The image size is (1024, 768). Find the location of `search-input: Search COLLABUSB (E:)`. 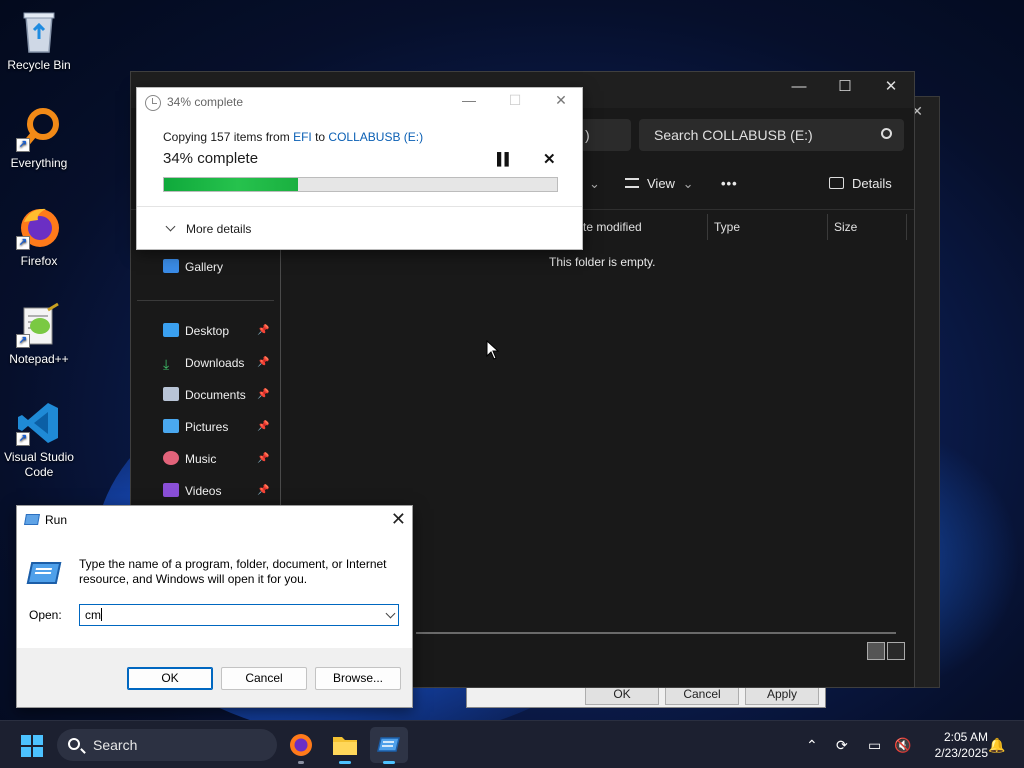

search-input: Search COLLABUSB (E:) is located at coordinates (771, 135).